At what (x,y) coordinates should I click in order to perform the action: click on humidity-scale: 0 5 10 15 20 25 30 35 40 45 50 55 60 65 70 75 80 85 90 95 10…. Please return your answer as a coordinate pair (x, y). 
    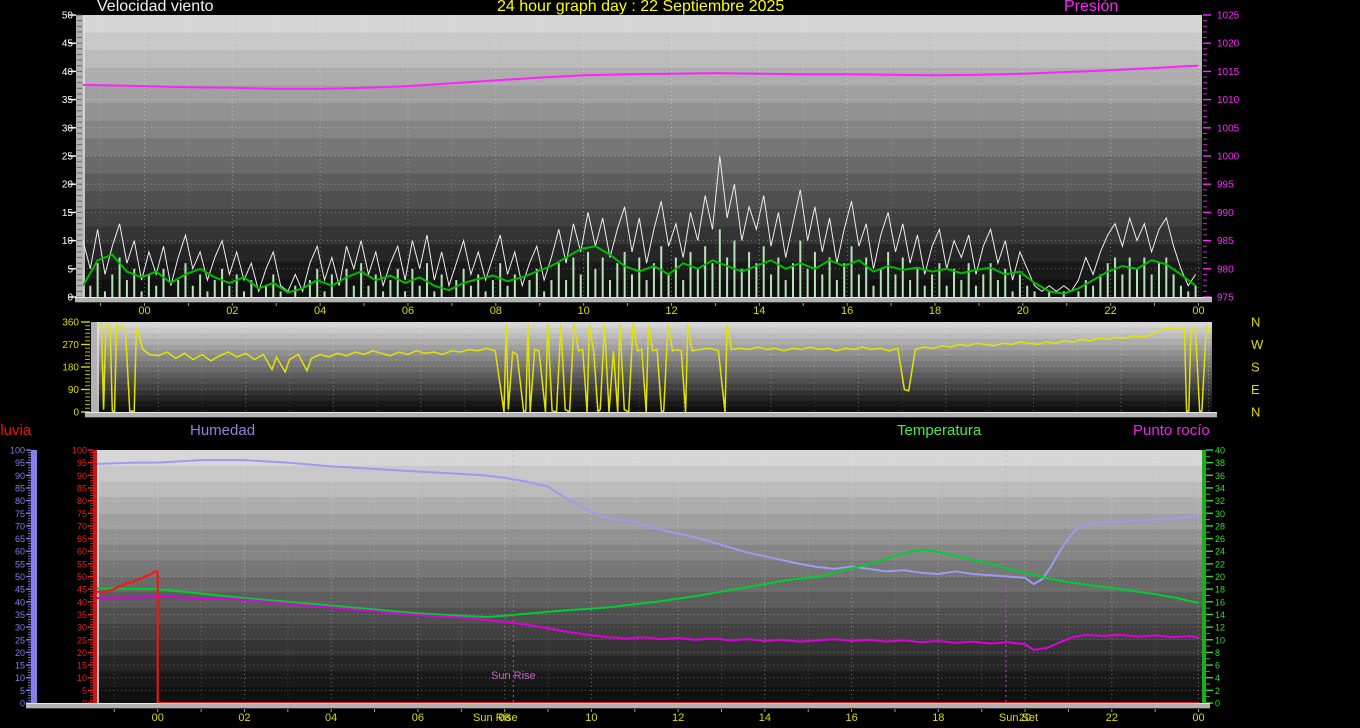
    Looking at the image, I should click on (20, 577).